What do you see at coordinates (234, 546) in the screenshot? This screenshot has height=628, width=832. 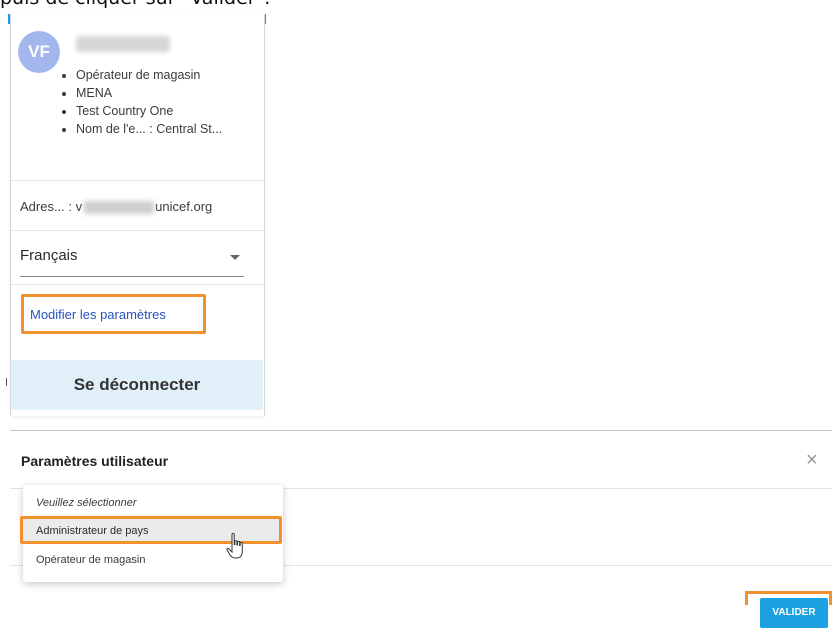 I see `hand-cursor-icon` at bounding box center [234, 546].